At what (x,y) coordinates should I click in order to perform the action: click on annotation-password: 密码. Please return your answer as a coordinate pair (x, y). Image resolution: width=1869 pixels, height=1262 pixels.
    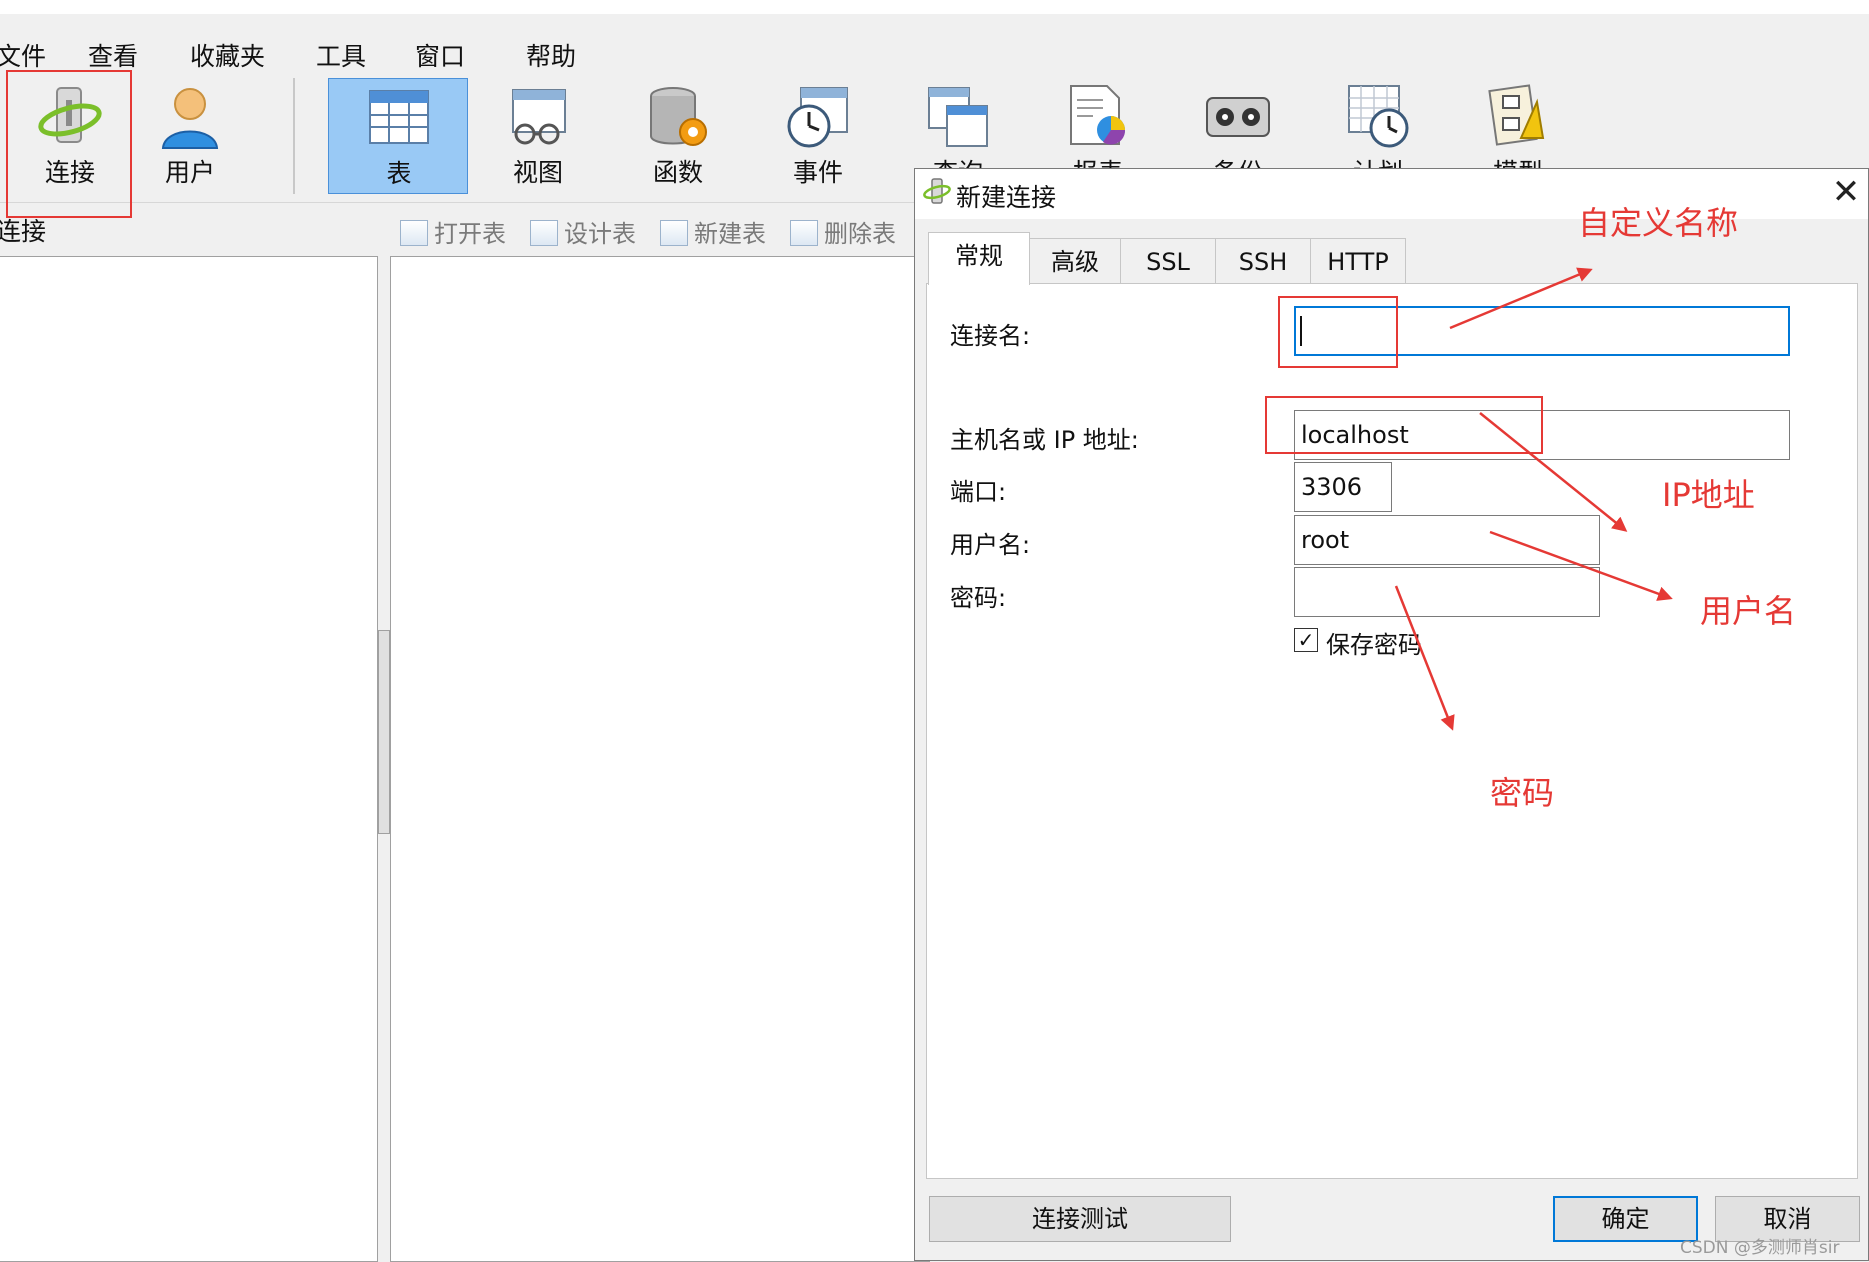
    Looking at the image, I should click on (1522, 793).